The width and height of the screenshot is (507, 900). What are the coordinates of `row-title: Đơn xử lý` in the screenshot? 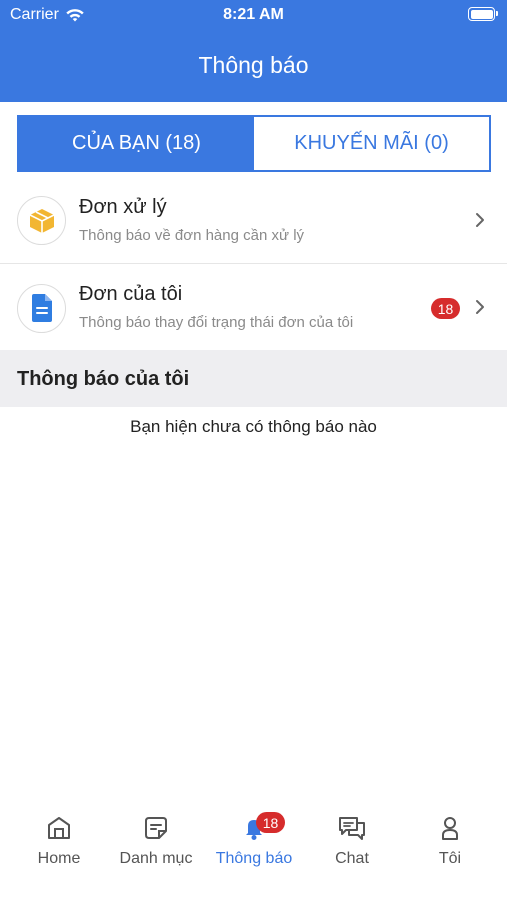 It's located at (123, 207).